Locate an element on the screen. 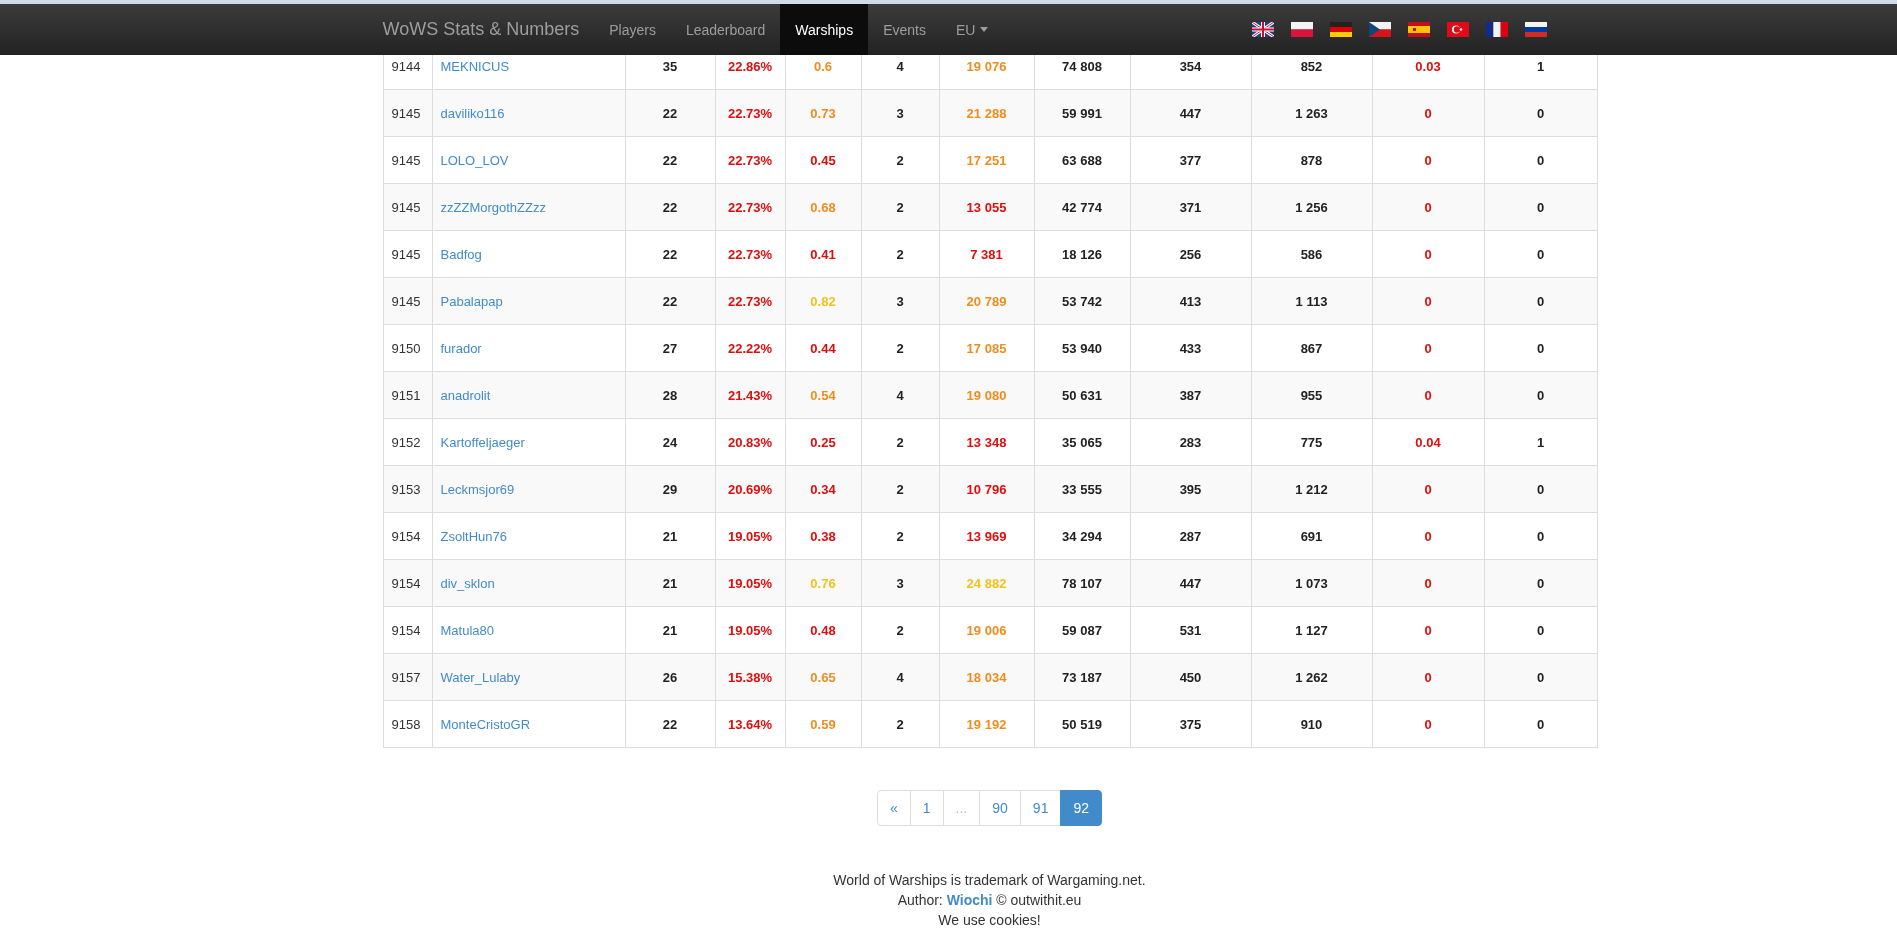 The height and width of the screenshot is (941, 1897). stat-cell: 955 is located at coordinates (1311, 395).